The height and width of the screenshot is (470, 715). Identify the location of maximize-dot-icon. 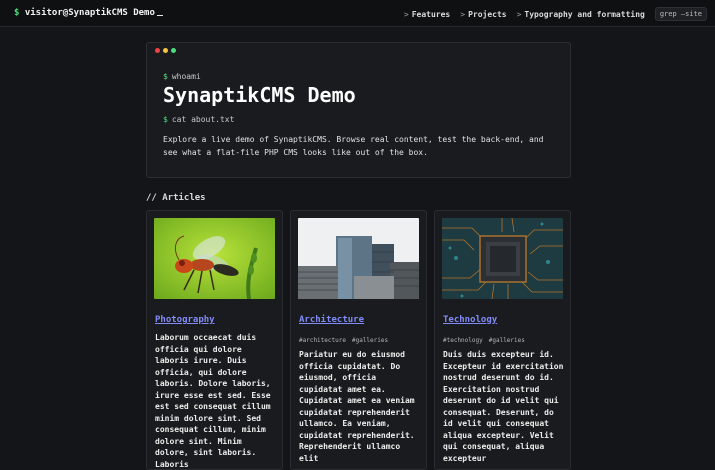
(173, 50).